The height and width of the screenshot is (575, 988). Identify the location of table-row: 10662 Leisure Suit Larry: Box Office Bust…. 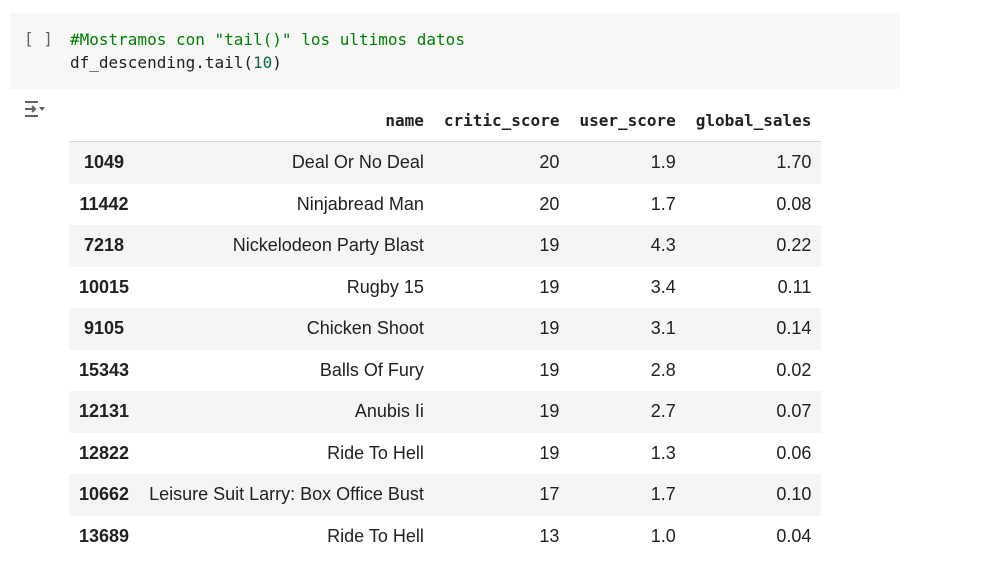
(445, 495).